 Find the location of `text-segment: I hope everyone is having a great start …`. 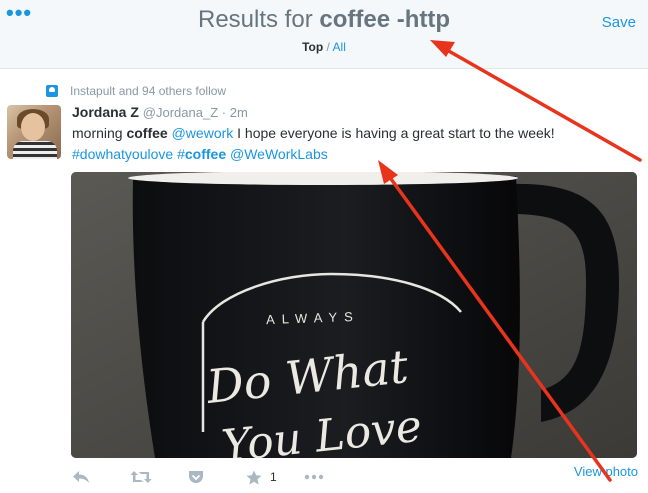

text-segment: I hope everyone is having a great start … is located at coordinates (394, 133).